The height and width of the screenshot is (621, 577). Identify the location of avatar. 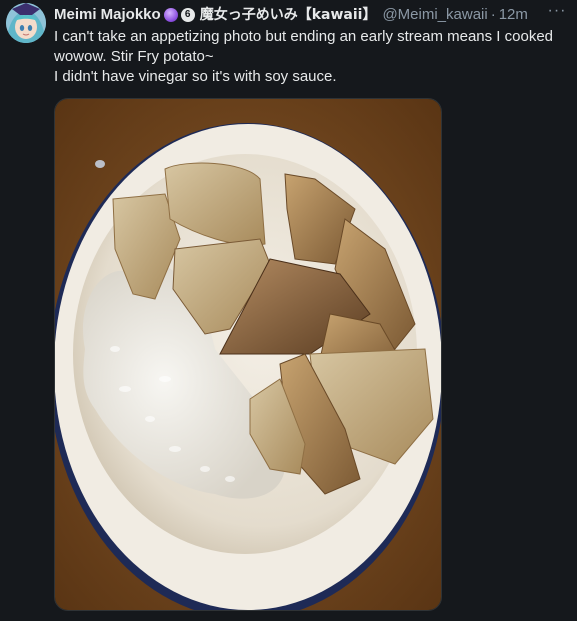
(26, 23).